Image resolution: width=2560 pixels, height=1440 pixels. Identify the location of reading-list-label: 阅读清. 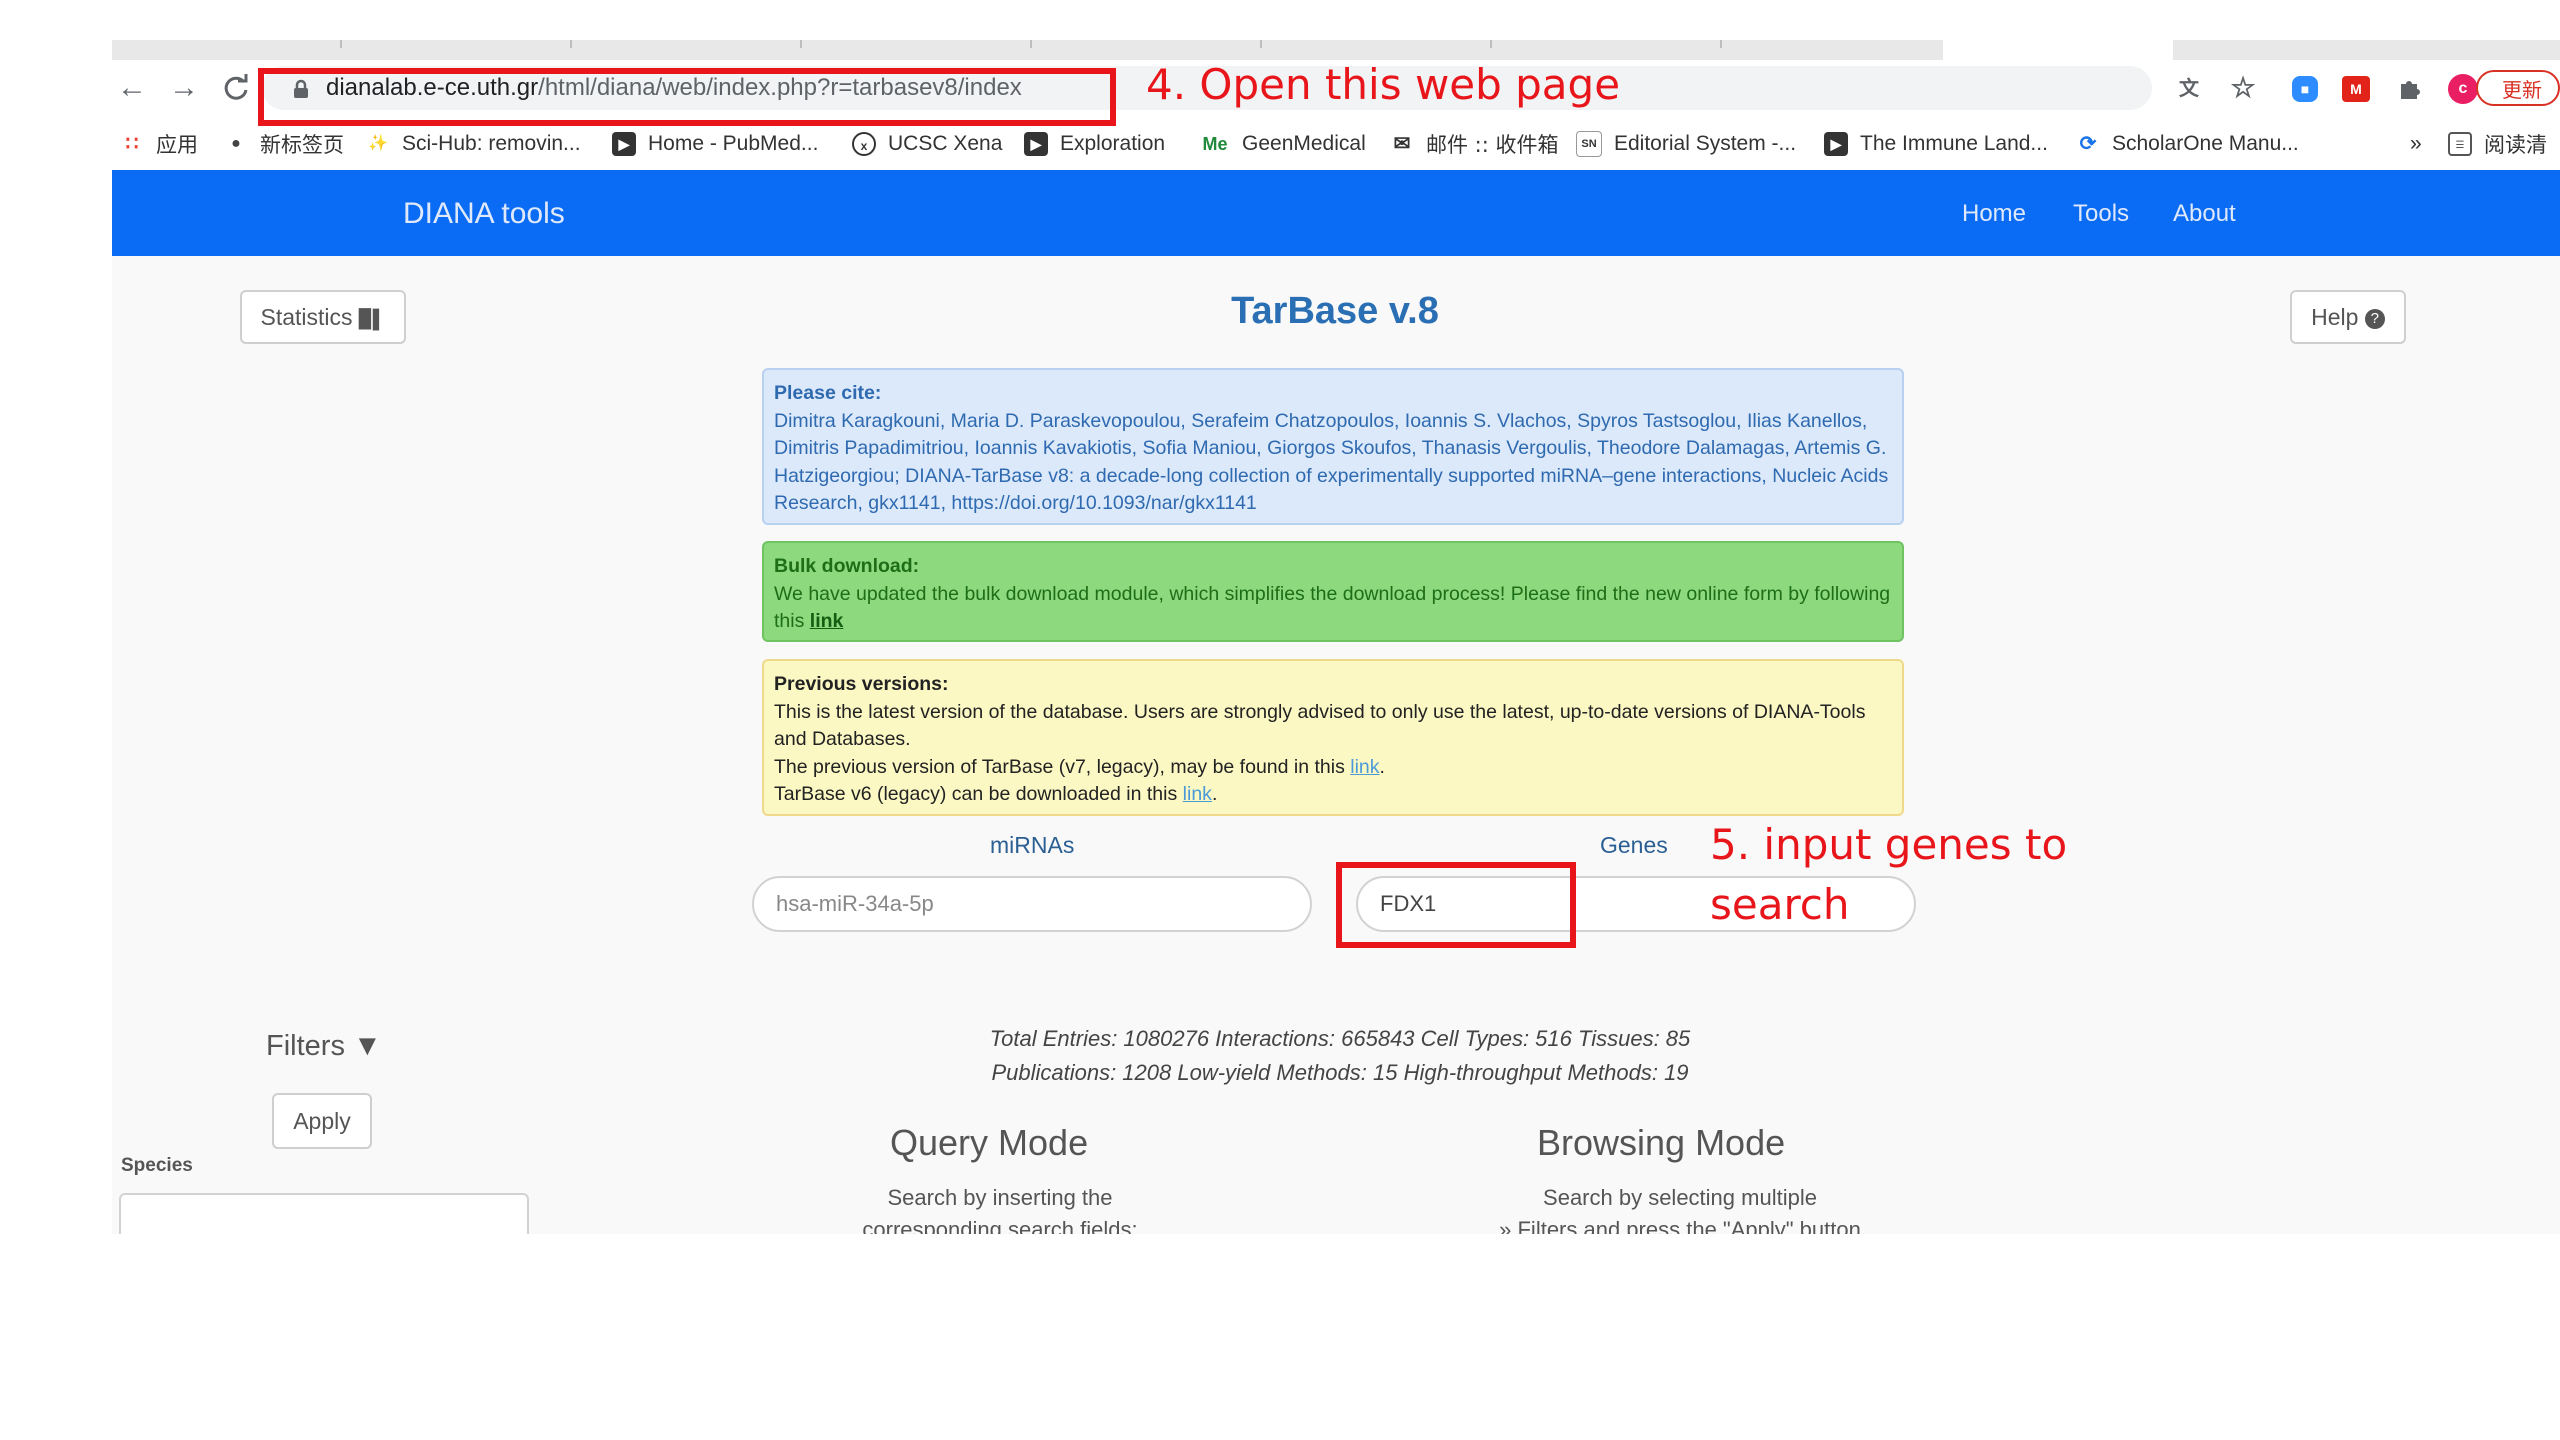
(2515, 145).